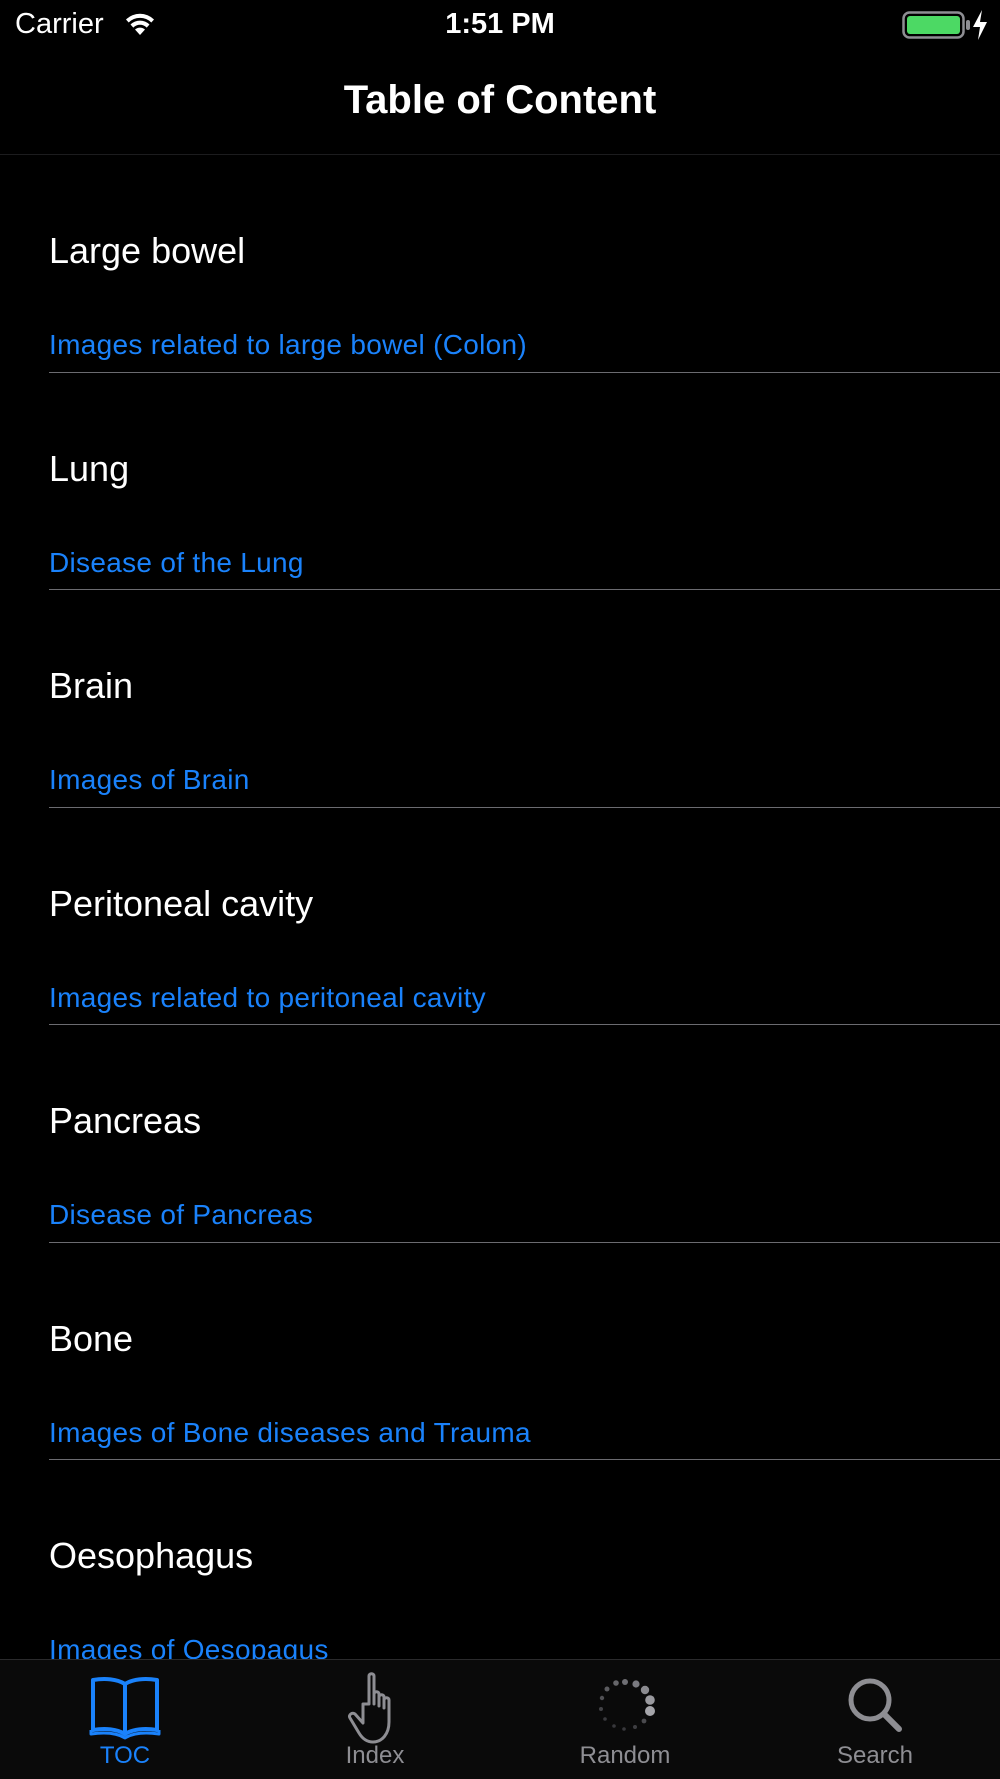  Describe the element at coordinates (267, 997) in the screenshot. I see `toc-row-subtitle: Images related to peritoneal cavity` at that location.